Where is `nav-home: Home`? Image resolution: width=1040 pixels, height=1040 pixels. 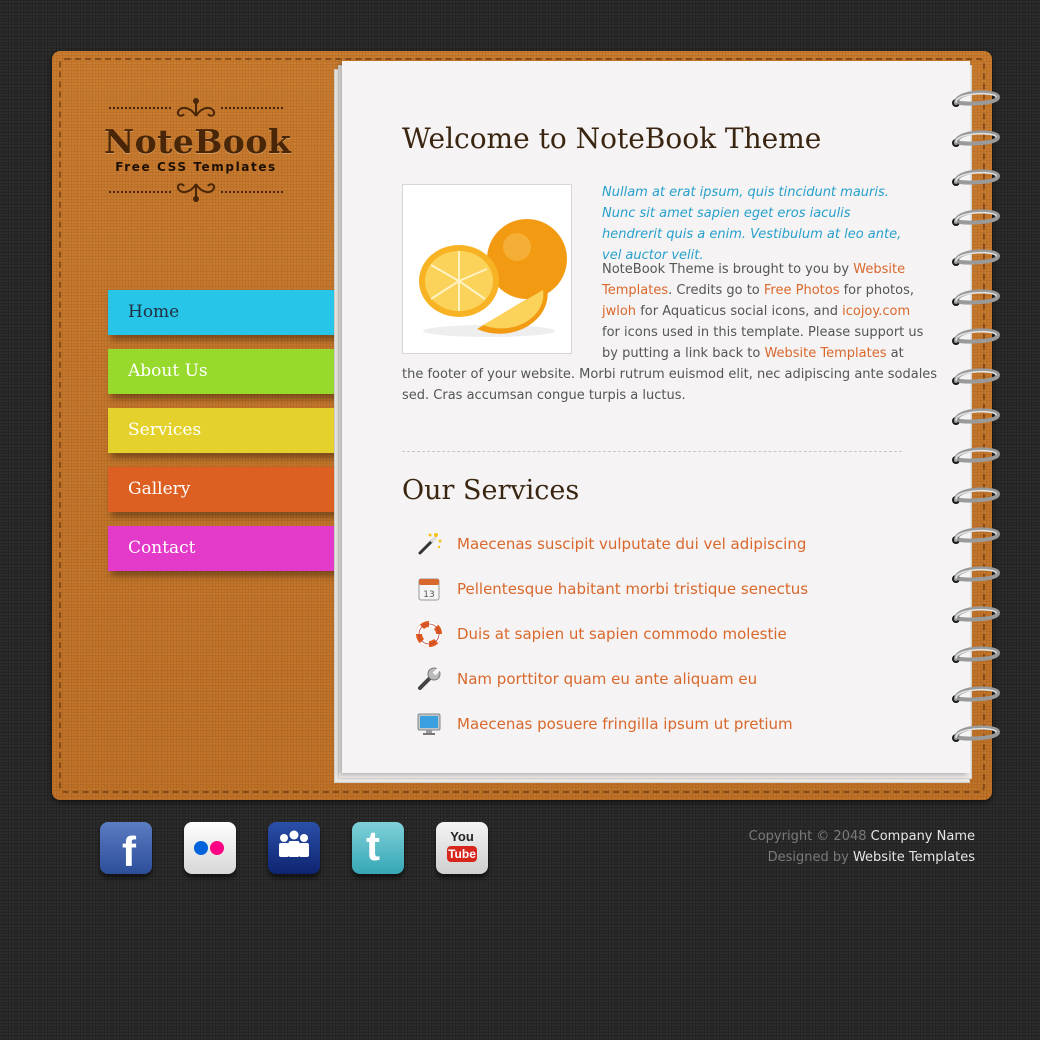 nav-home: Home is located at coordinates (225, 312).